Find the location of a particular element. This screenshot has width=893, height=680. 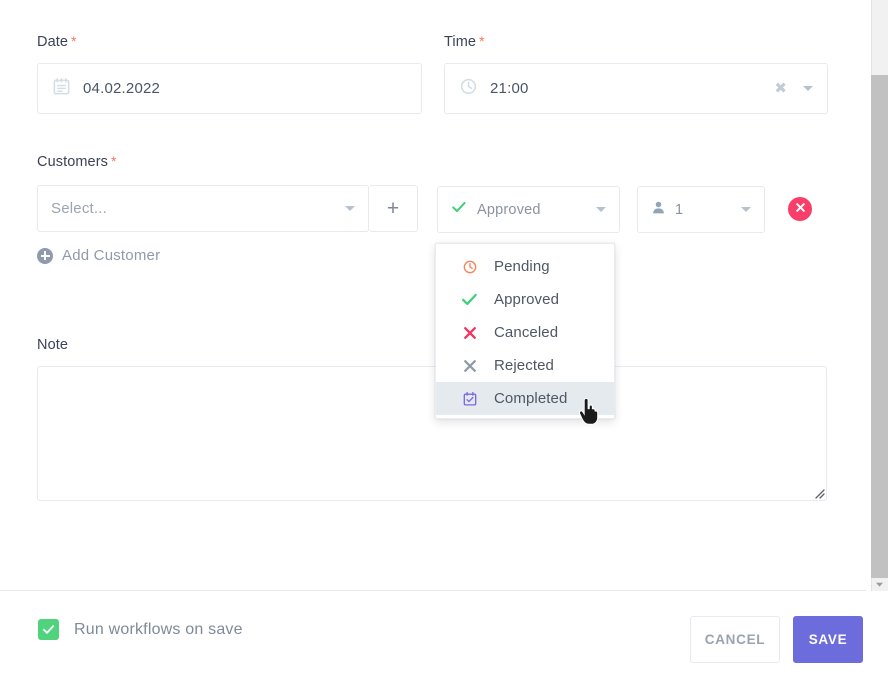

run-workflows-label: Run workflows on save is located at coordinates (158, 629).